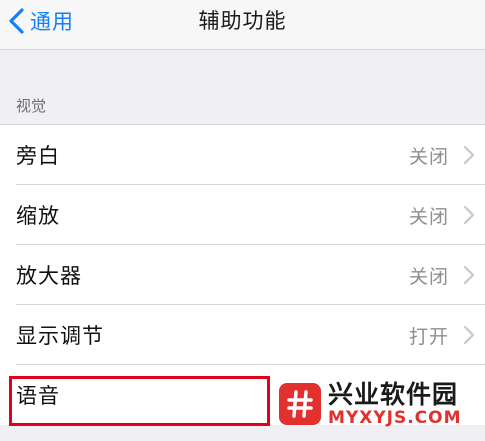 The image size is (485, 441). I want to click on row-label: 旁白, so click(38, 156).